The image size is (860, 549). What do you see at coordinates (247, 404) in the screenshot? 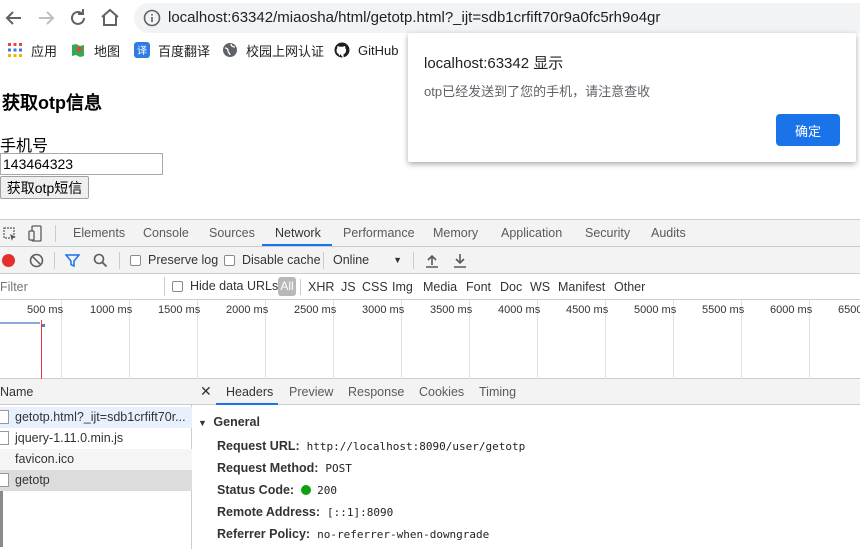
I see `active-tab-indicator` at bounding box center [247, 404].